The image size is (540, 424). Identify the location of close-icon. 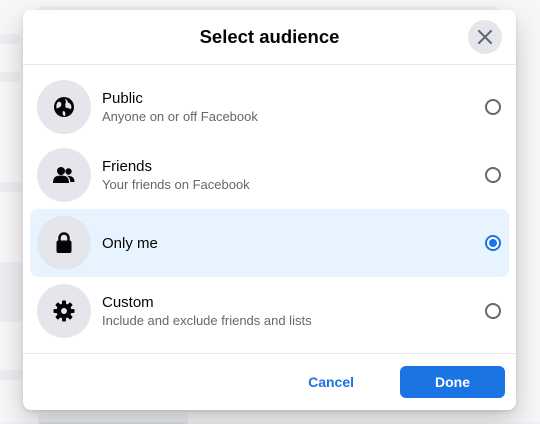
(485, 37).